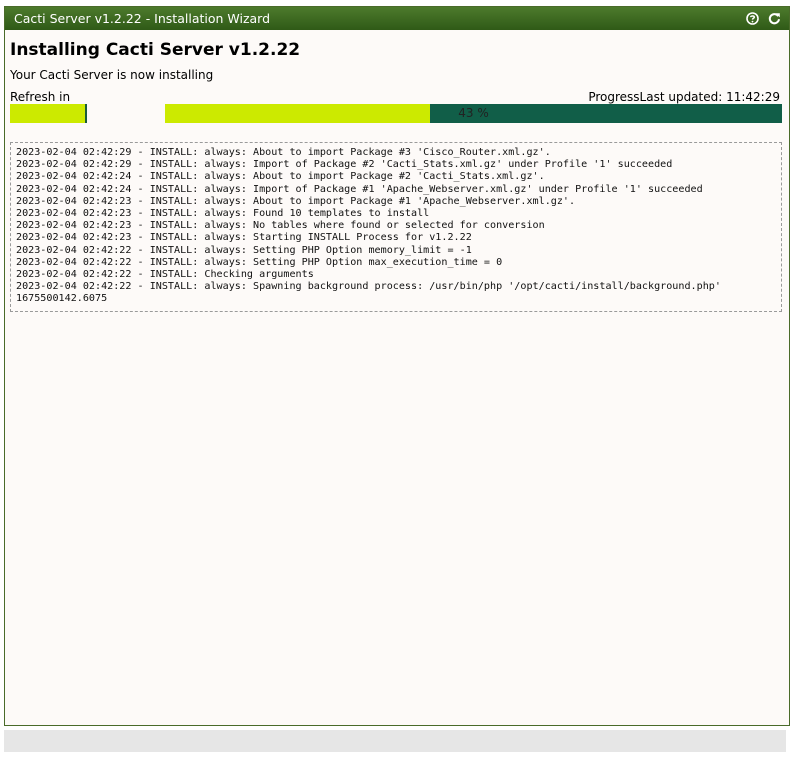 The image size is (800, 762). What do you see at coordinates (752, 19) in the screenshot?
I see `help-icon` at bounding box center [752, 19].